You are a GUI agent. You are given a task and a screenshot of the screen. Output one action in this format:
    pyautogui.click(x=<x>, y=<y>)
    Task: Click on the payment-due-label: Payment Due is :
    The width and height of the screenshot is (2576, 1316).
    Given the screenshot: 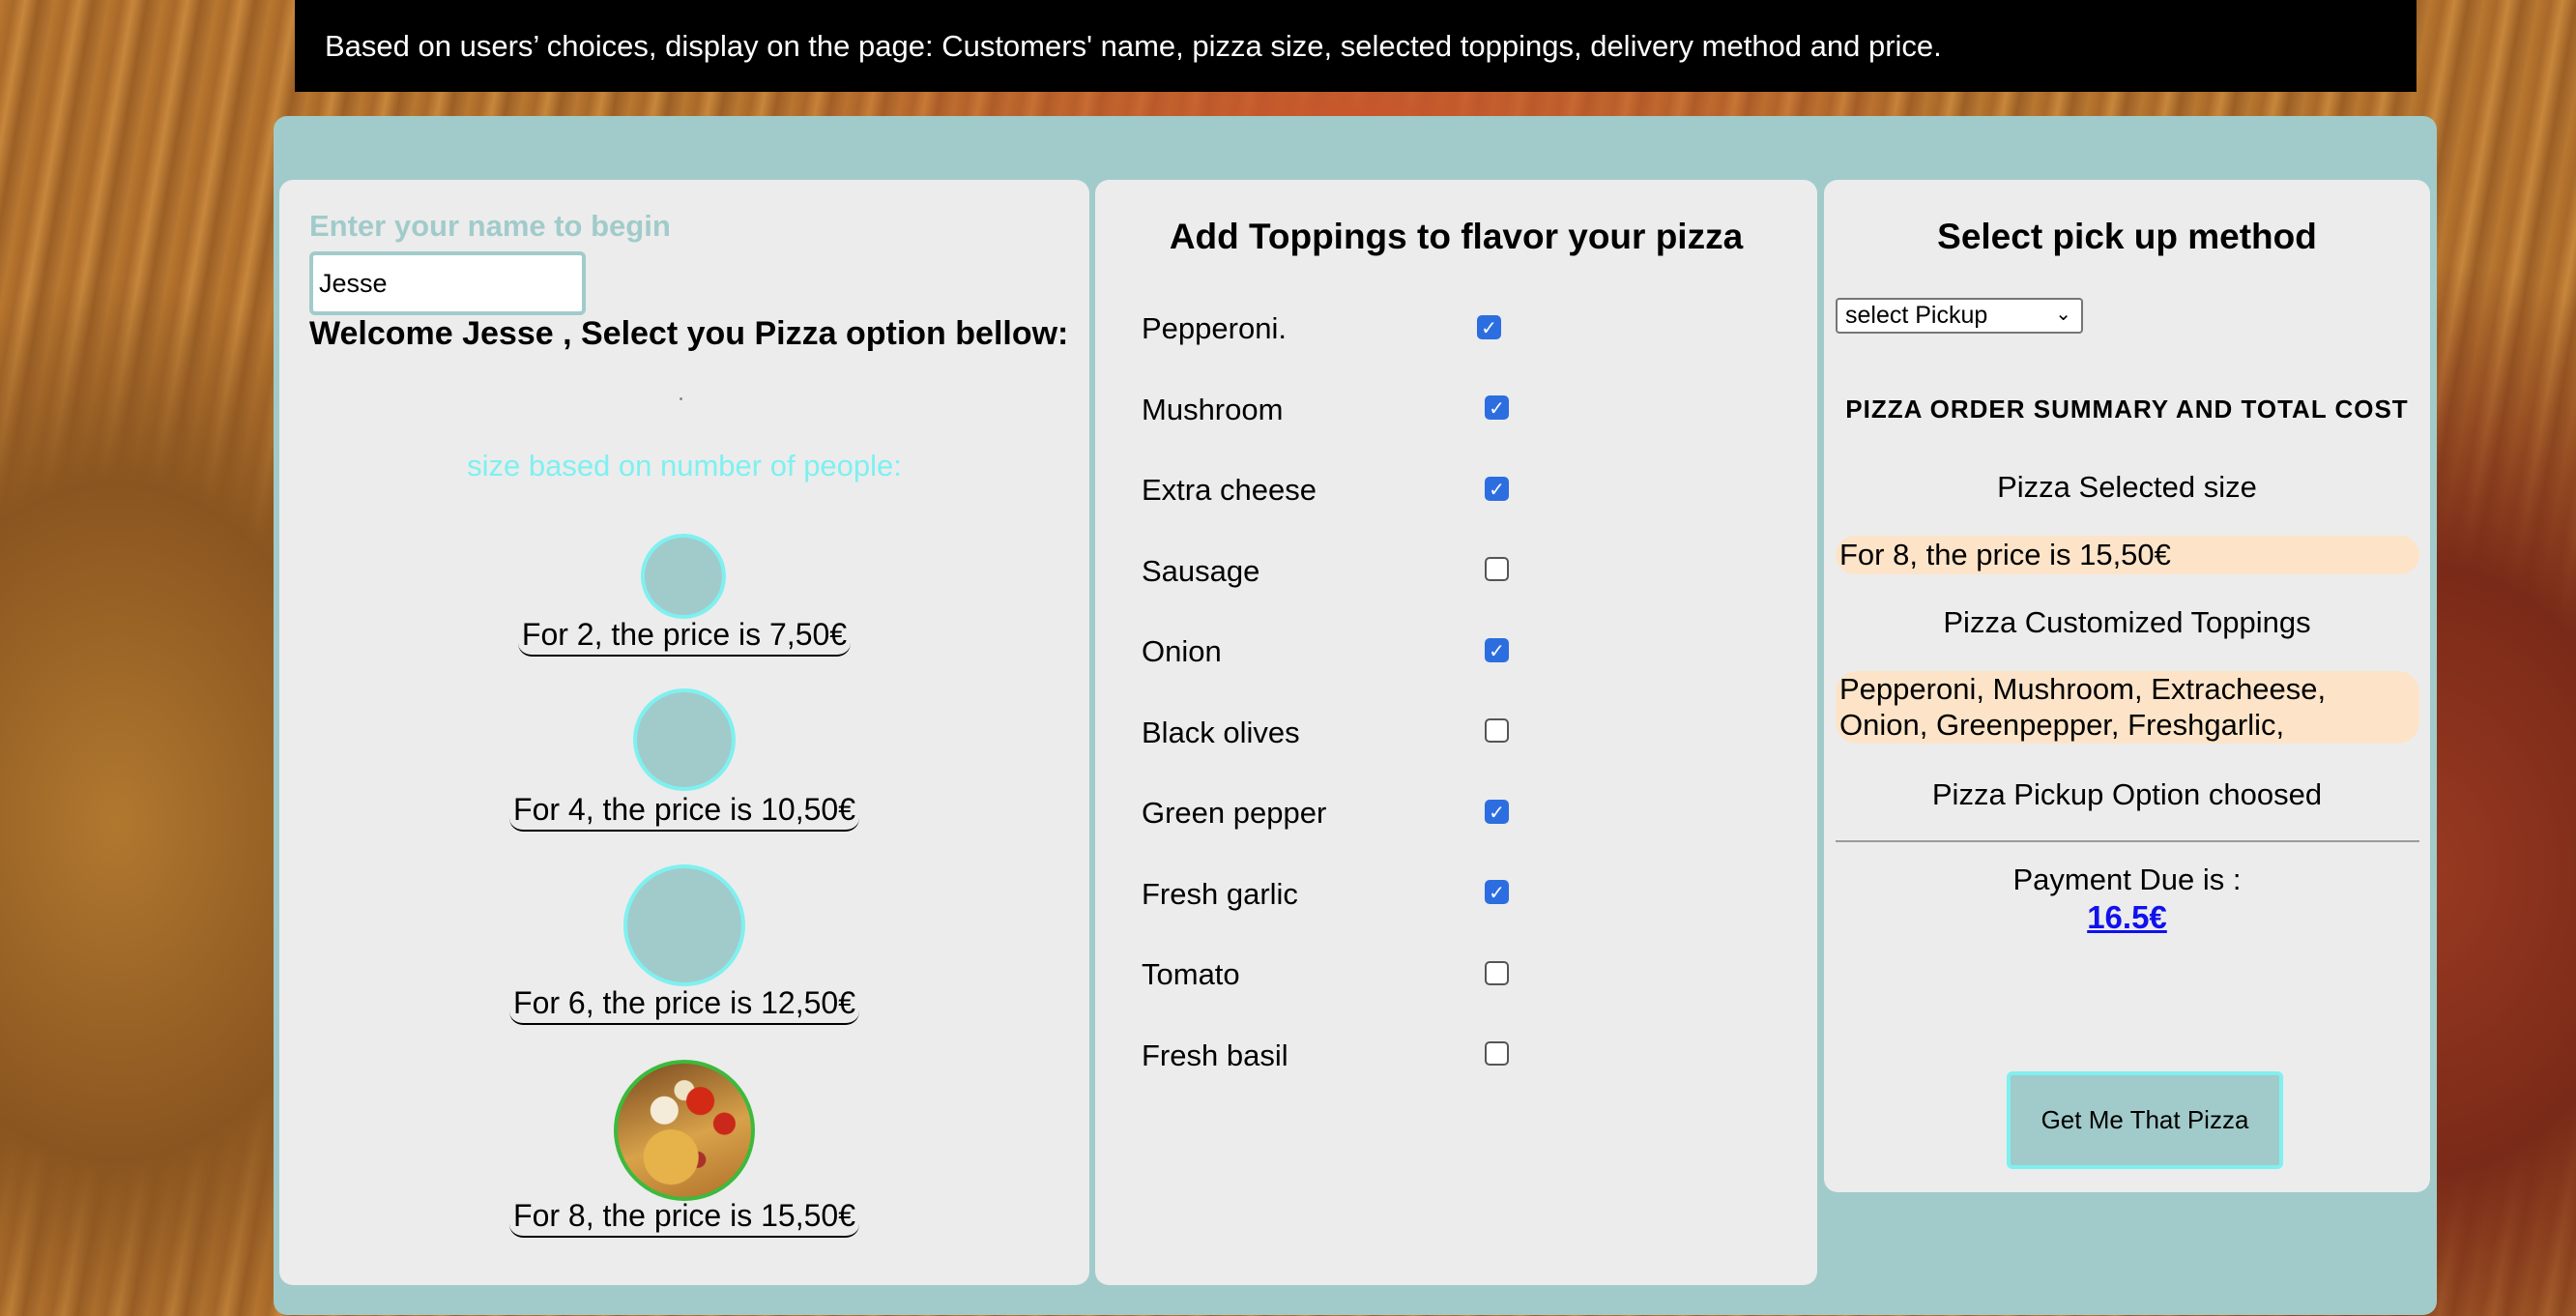 What is the action you would take?
    pyautogui.click(x=2127, y=879)
    